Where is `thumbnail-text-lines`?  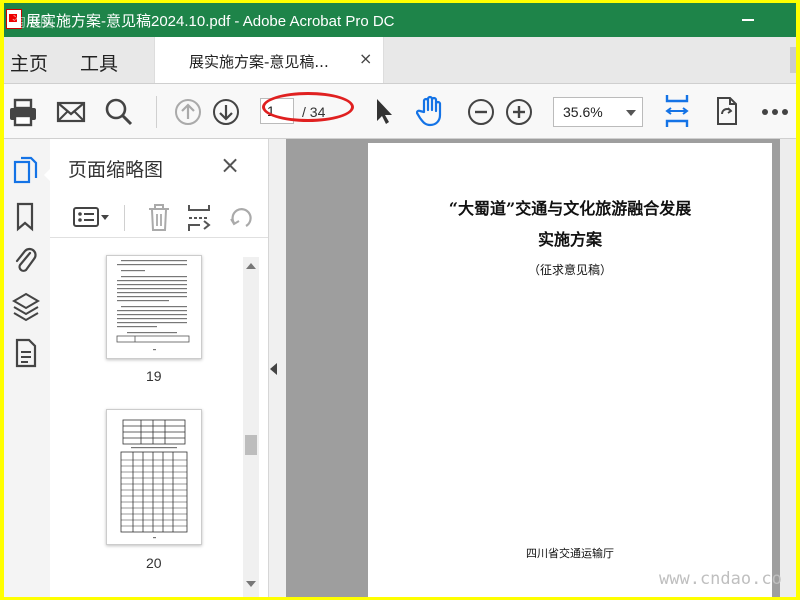
thumbnail-text-lines is located at coordinates (153, 305).